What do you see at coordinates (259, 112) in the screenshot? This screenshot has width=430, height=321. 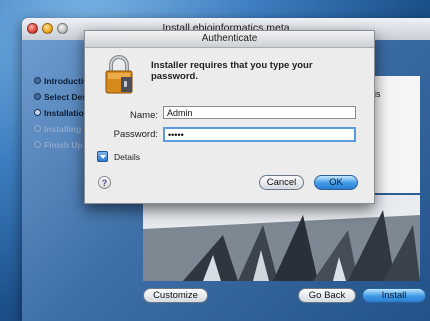 I see `name-field: Admin` at bounding box center [259, 112].